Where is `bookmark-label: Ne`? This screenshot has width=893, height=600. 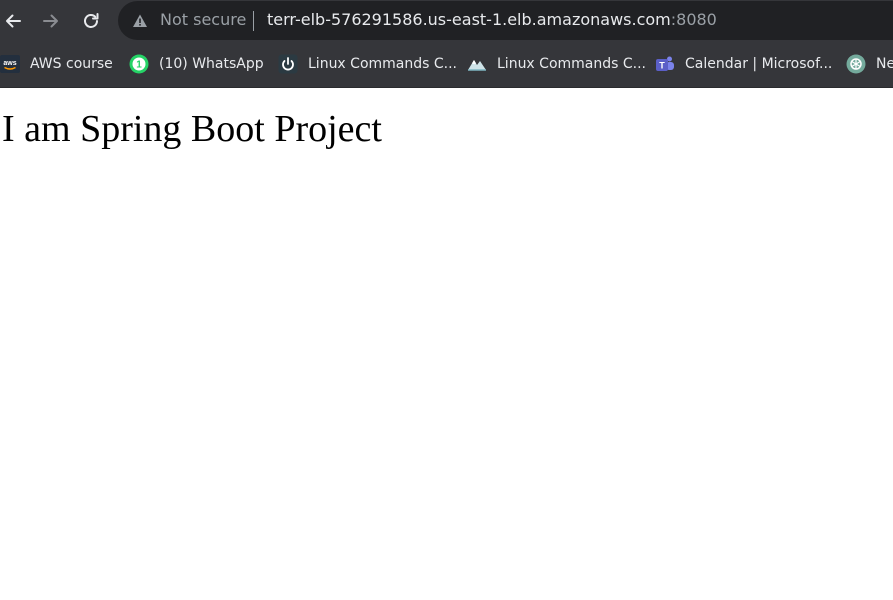
bookmark-label: Ne is located at coordinates (884, 64).